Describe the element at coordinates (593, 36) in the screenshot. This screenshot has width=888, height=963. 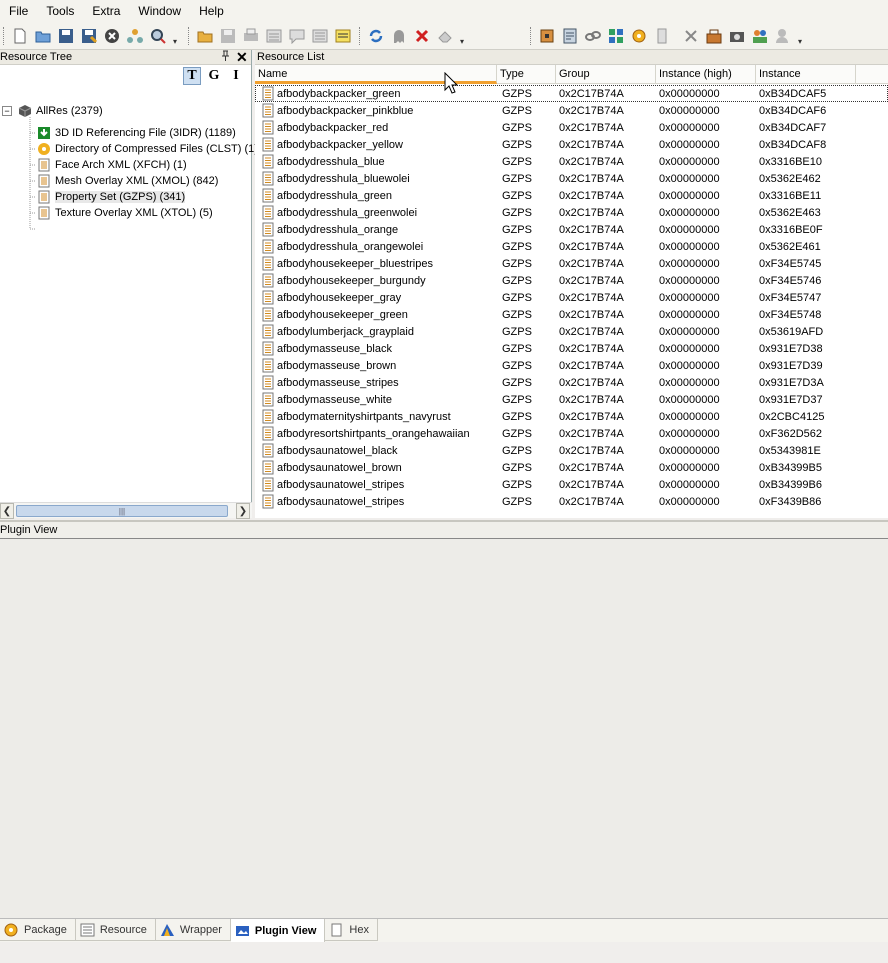
I see `link-icon` at that location.